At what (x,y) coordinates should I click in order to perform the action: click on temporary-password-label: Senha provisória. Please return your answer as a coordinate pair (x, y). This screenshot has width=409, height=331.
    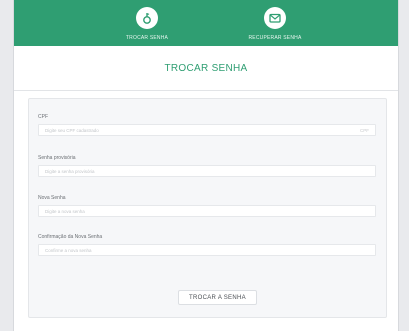
    Looking at the image, I should click on (57, 158).